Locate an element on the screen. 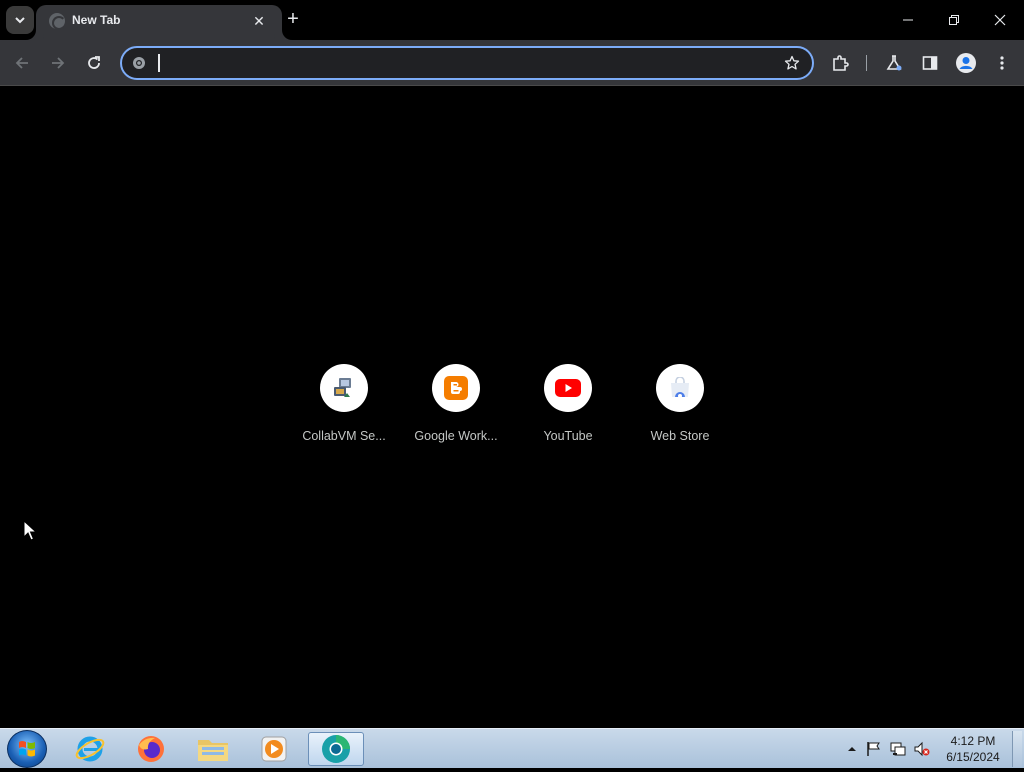 This screenshot has height=772, width=1024. minimize-button is located at coordinates (908, 20).